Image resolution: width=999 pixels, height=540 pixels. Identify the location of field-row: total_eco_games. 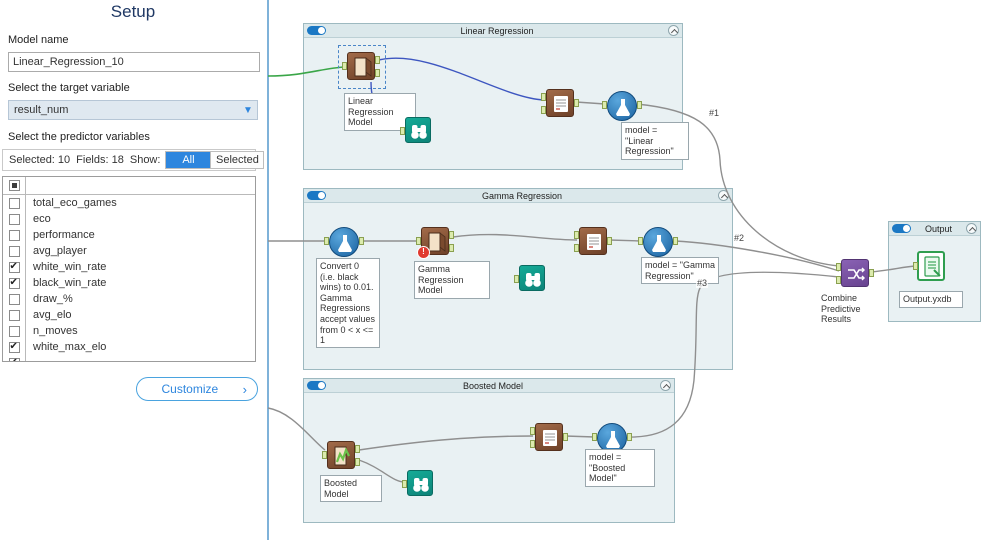
(129, 203).